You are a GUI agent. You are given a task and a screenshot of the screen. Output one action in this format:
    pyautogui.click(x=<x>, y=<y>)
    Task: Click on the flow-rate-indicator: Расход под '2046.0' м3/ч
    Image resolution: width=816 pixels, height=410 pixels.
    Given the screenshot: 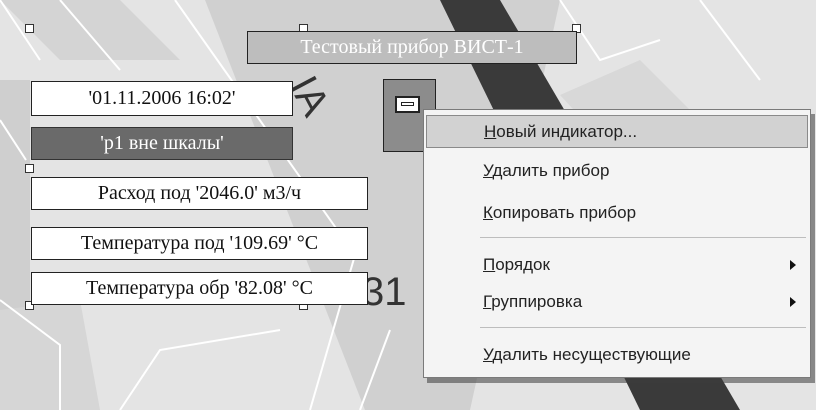 What is the action you would take?
    pyautogui.click(x=199, y=193)
    